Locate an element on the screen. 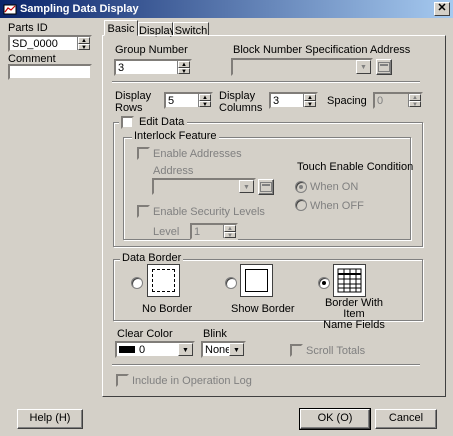 Image resolution: width=453 pixels, height=436 pixels. window-title: Sampling Data Display is located at coordinates (79, 9).